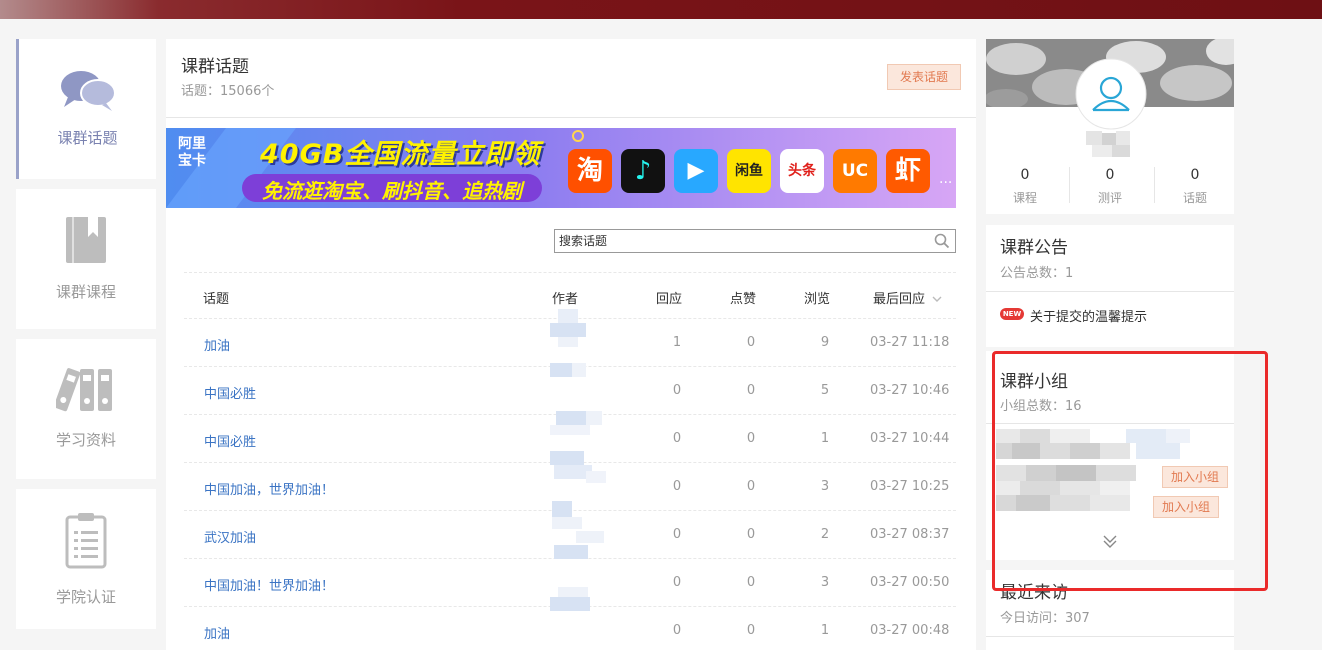  What do you see at coordinates (802, 171) in the screenshot?
I see `toutiao-icon: 头条` at bounding box center [802, 171].